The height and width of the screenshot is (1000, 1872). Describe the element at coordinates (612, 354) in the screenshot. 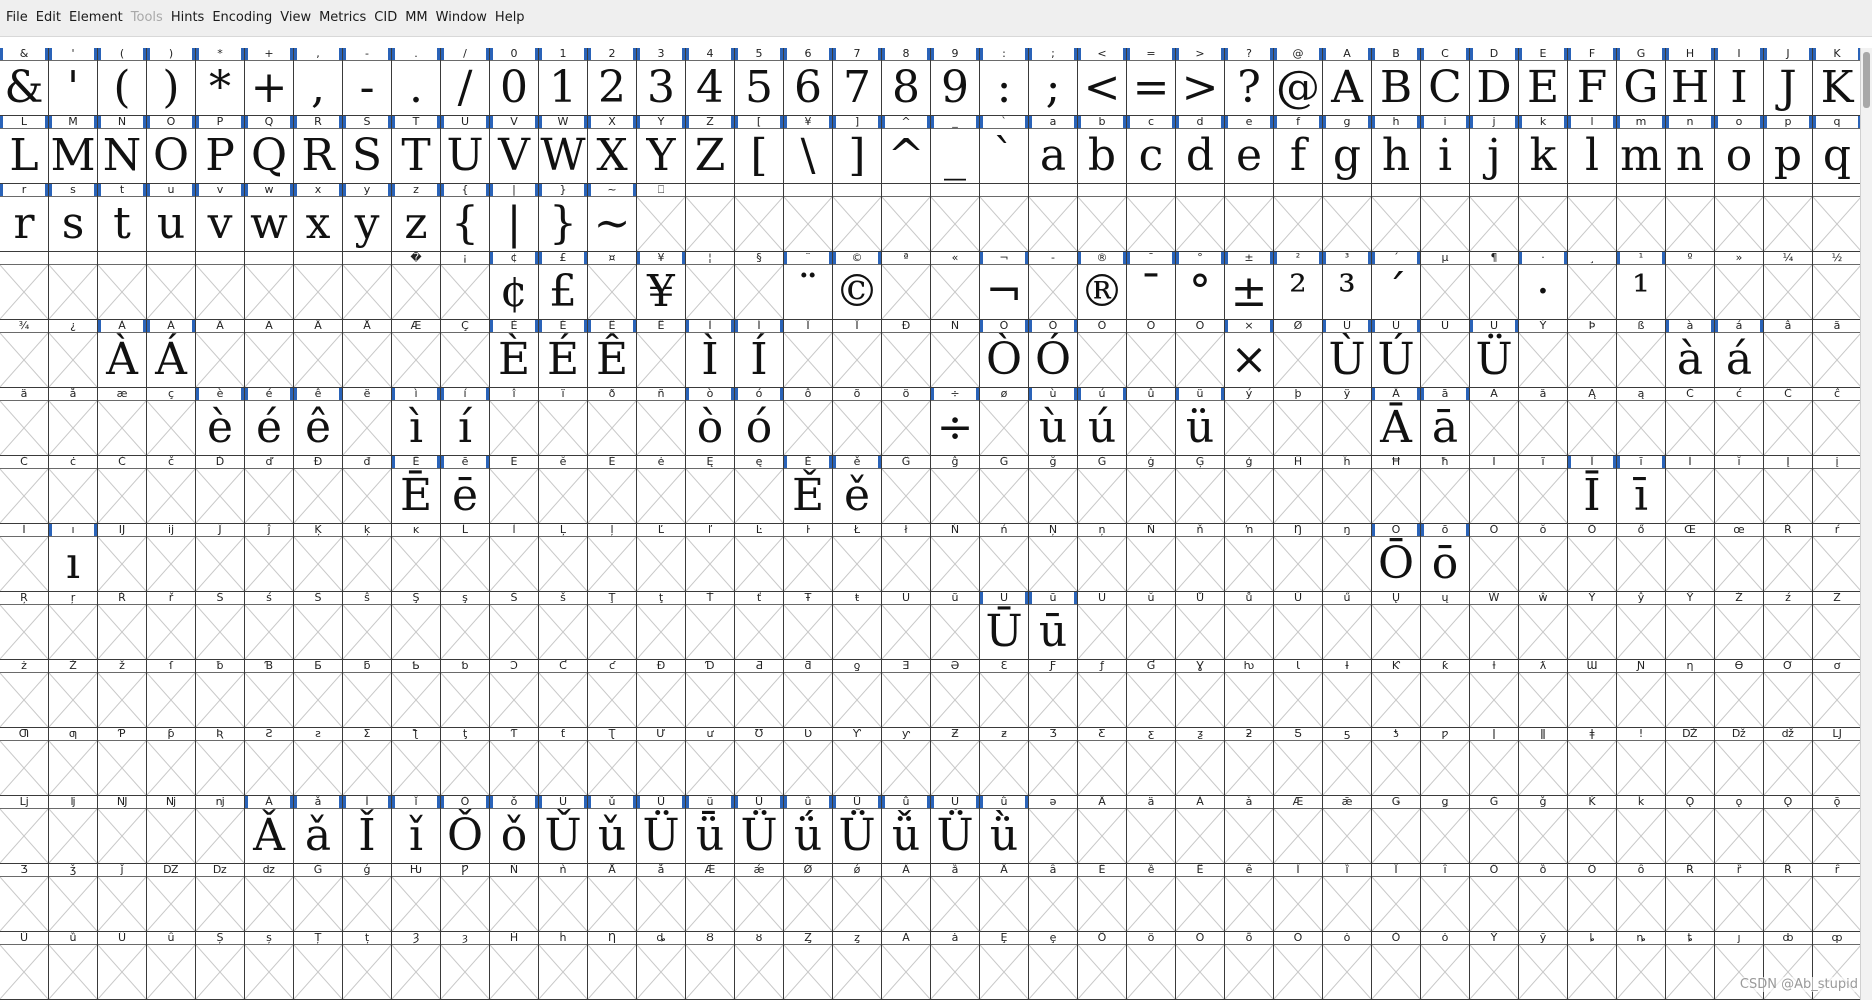

I see `glyph-cell: ÊÊ` at that location.